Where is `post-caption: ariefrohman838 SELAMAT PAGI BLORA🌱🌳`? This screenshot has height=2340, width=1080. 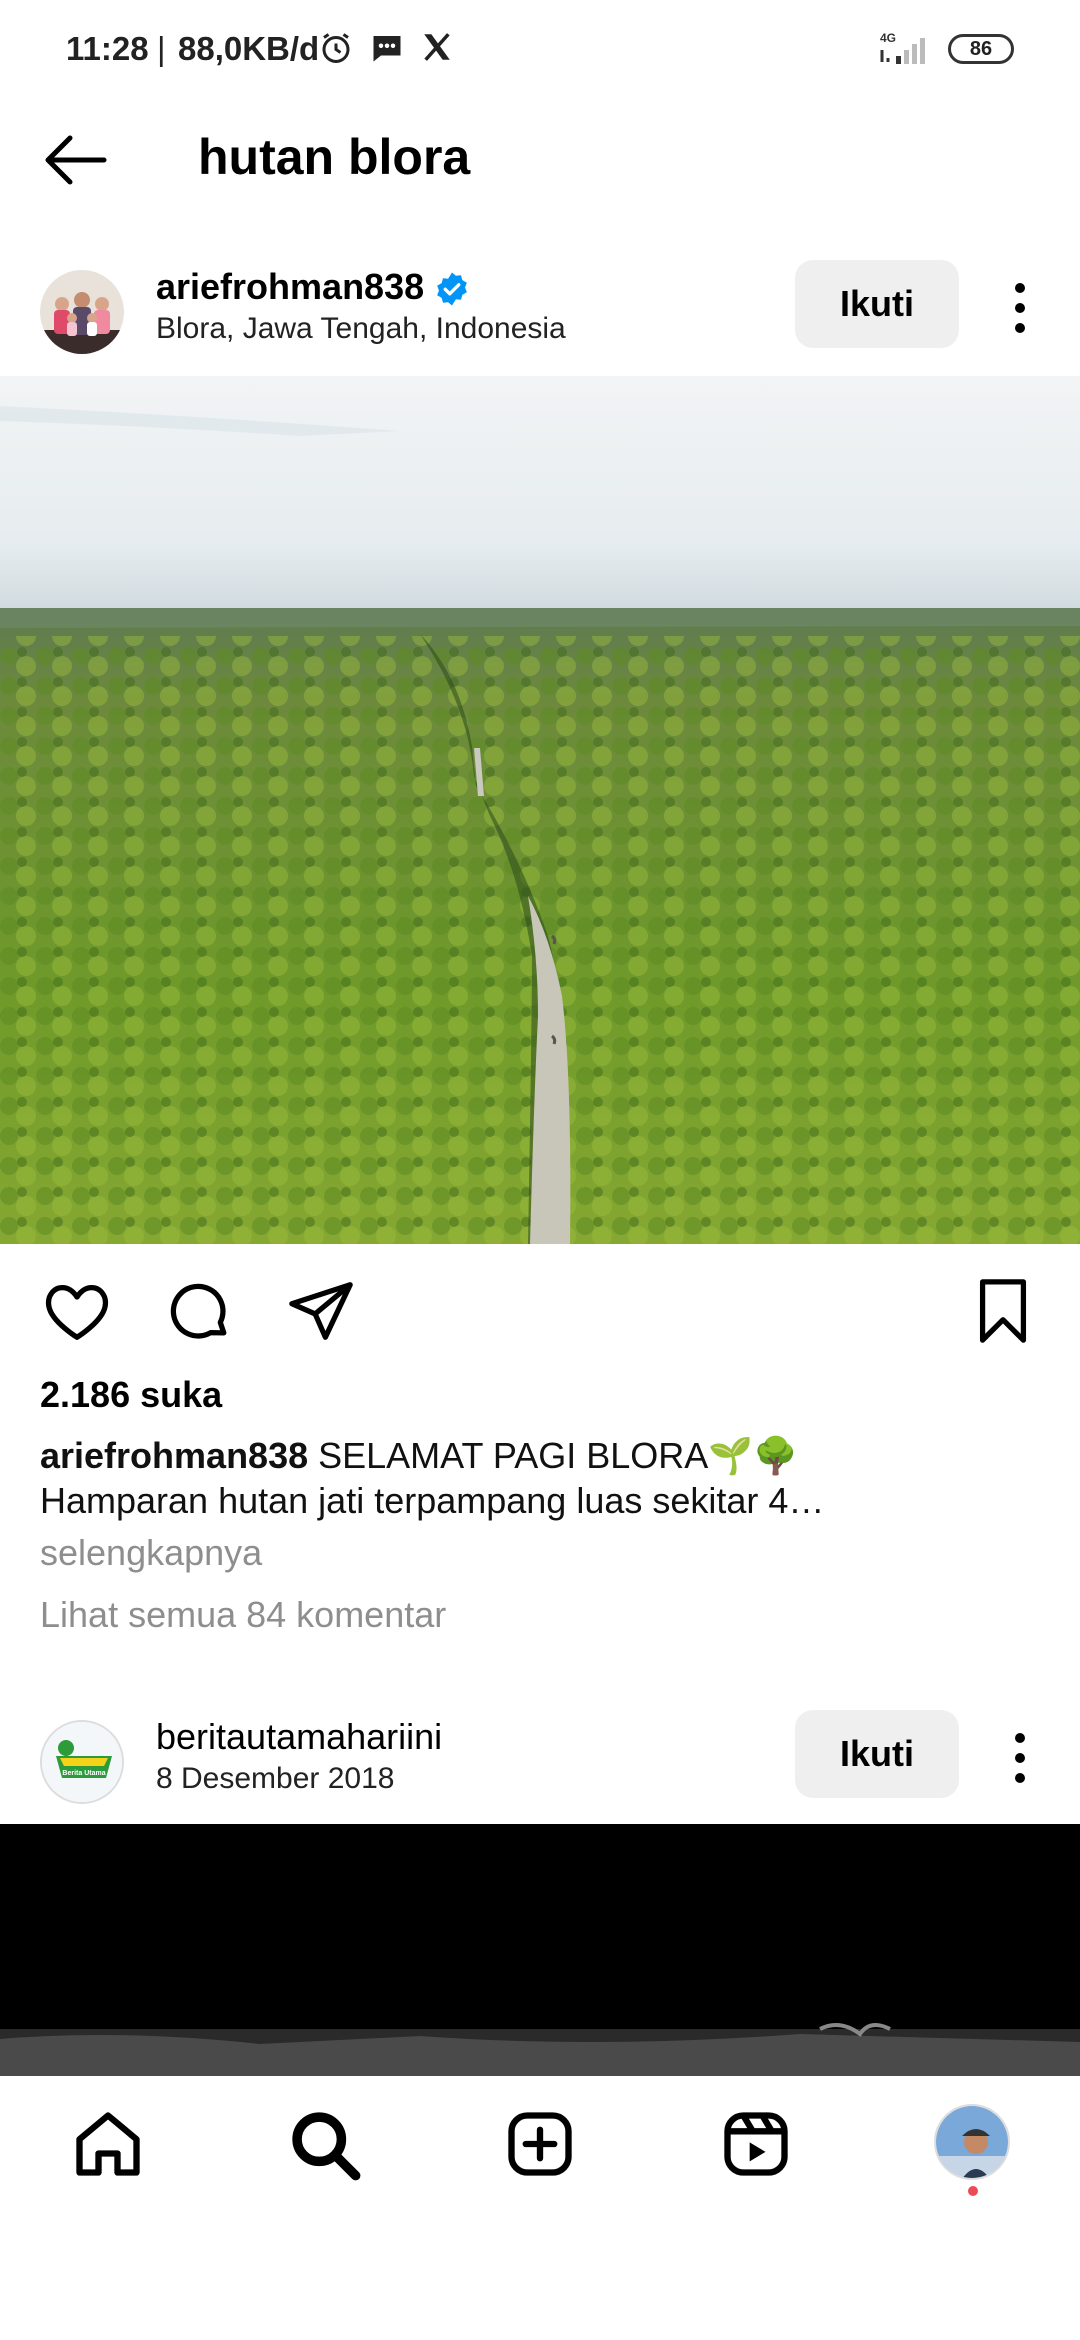
post-caption: ariefrohman838 SELAMAT PAGI BLORA🌱🌳 is located at coordinates (540, 1456).